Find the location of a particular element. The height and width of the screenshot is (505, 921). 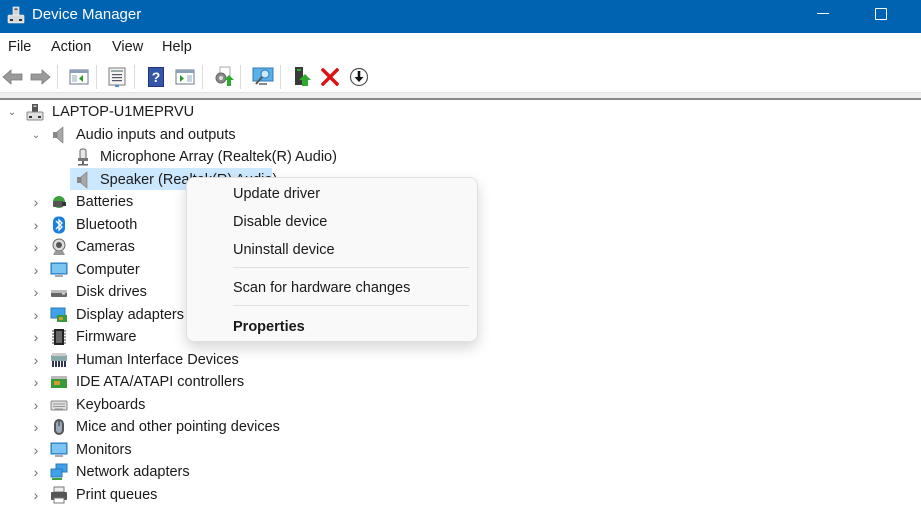

menu-item-label: Properties is located at coordinates (269, 327).